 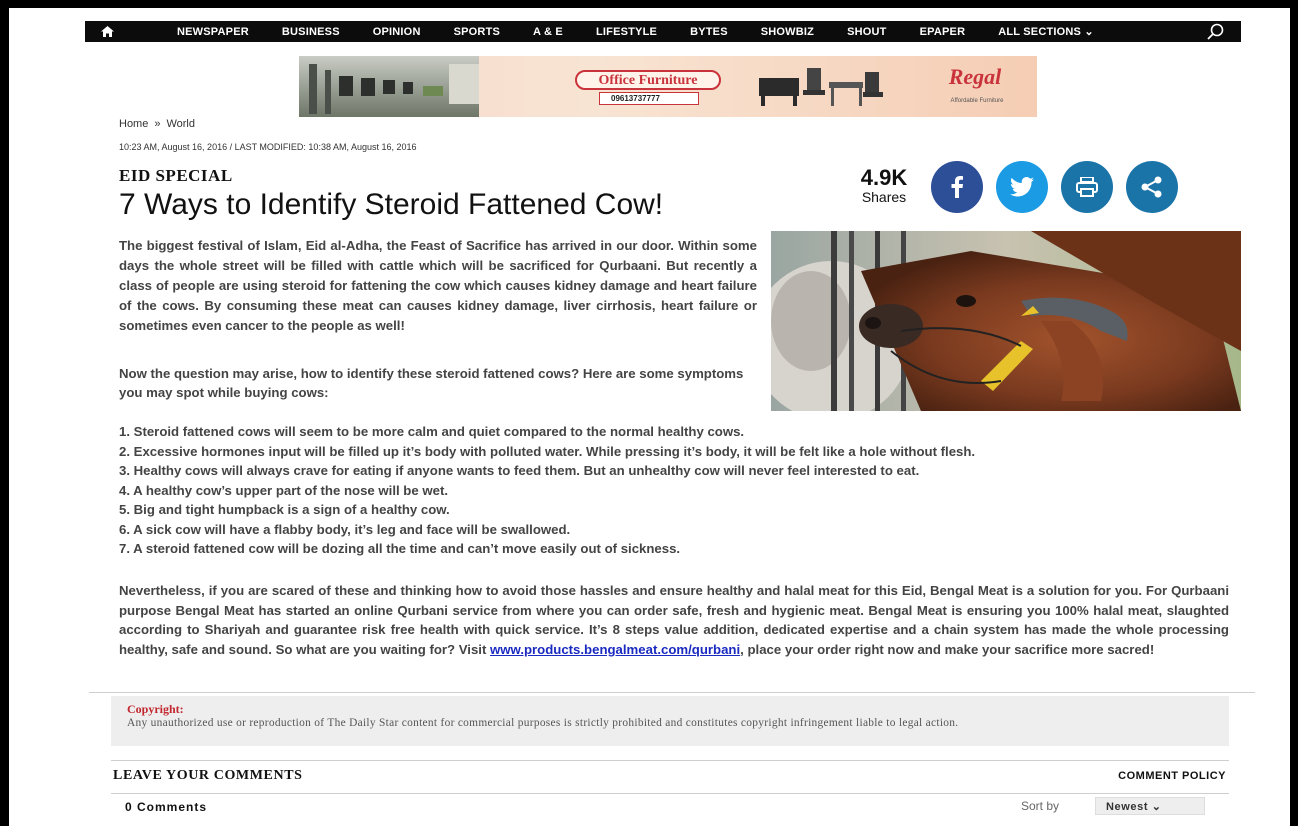 I want to click on nav-item-epaper: EPAPER, so click(x=943, y=32).